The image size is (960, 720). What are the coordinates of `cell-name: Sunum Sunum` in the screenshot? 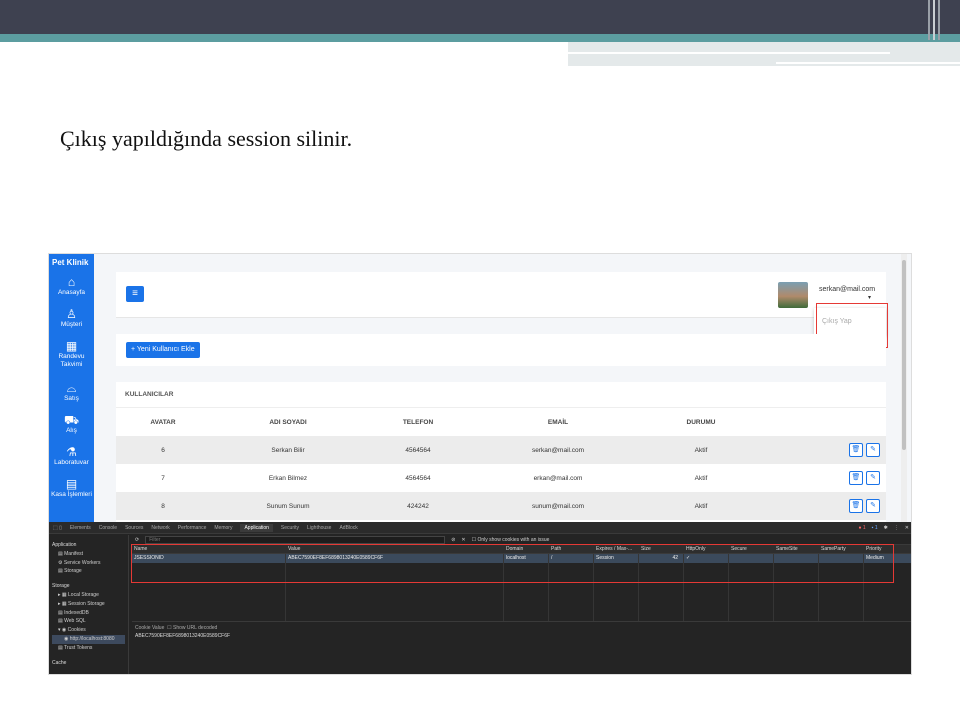 It's located at (288, 506).